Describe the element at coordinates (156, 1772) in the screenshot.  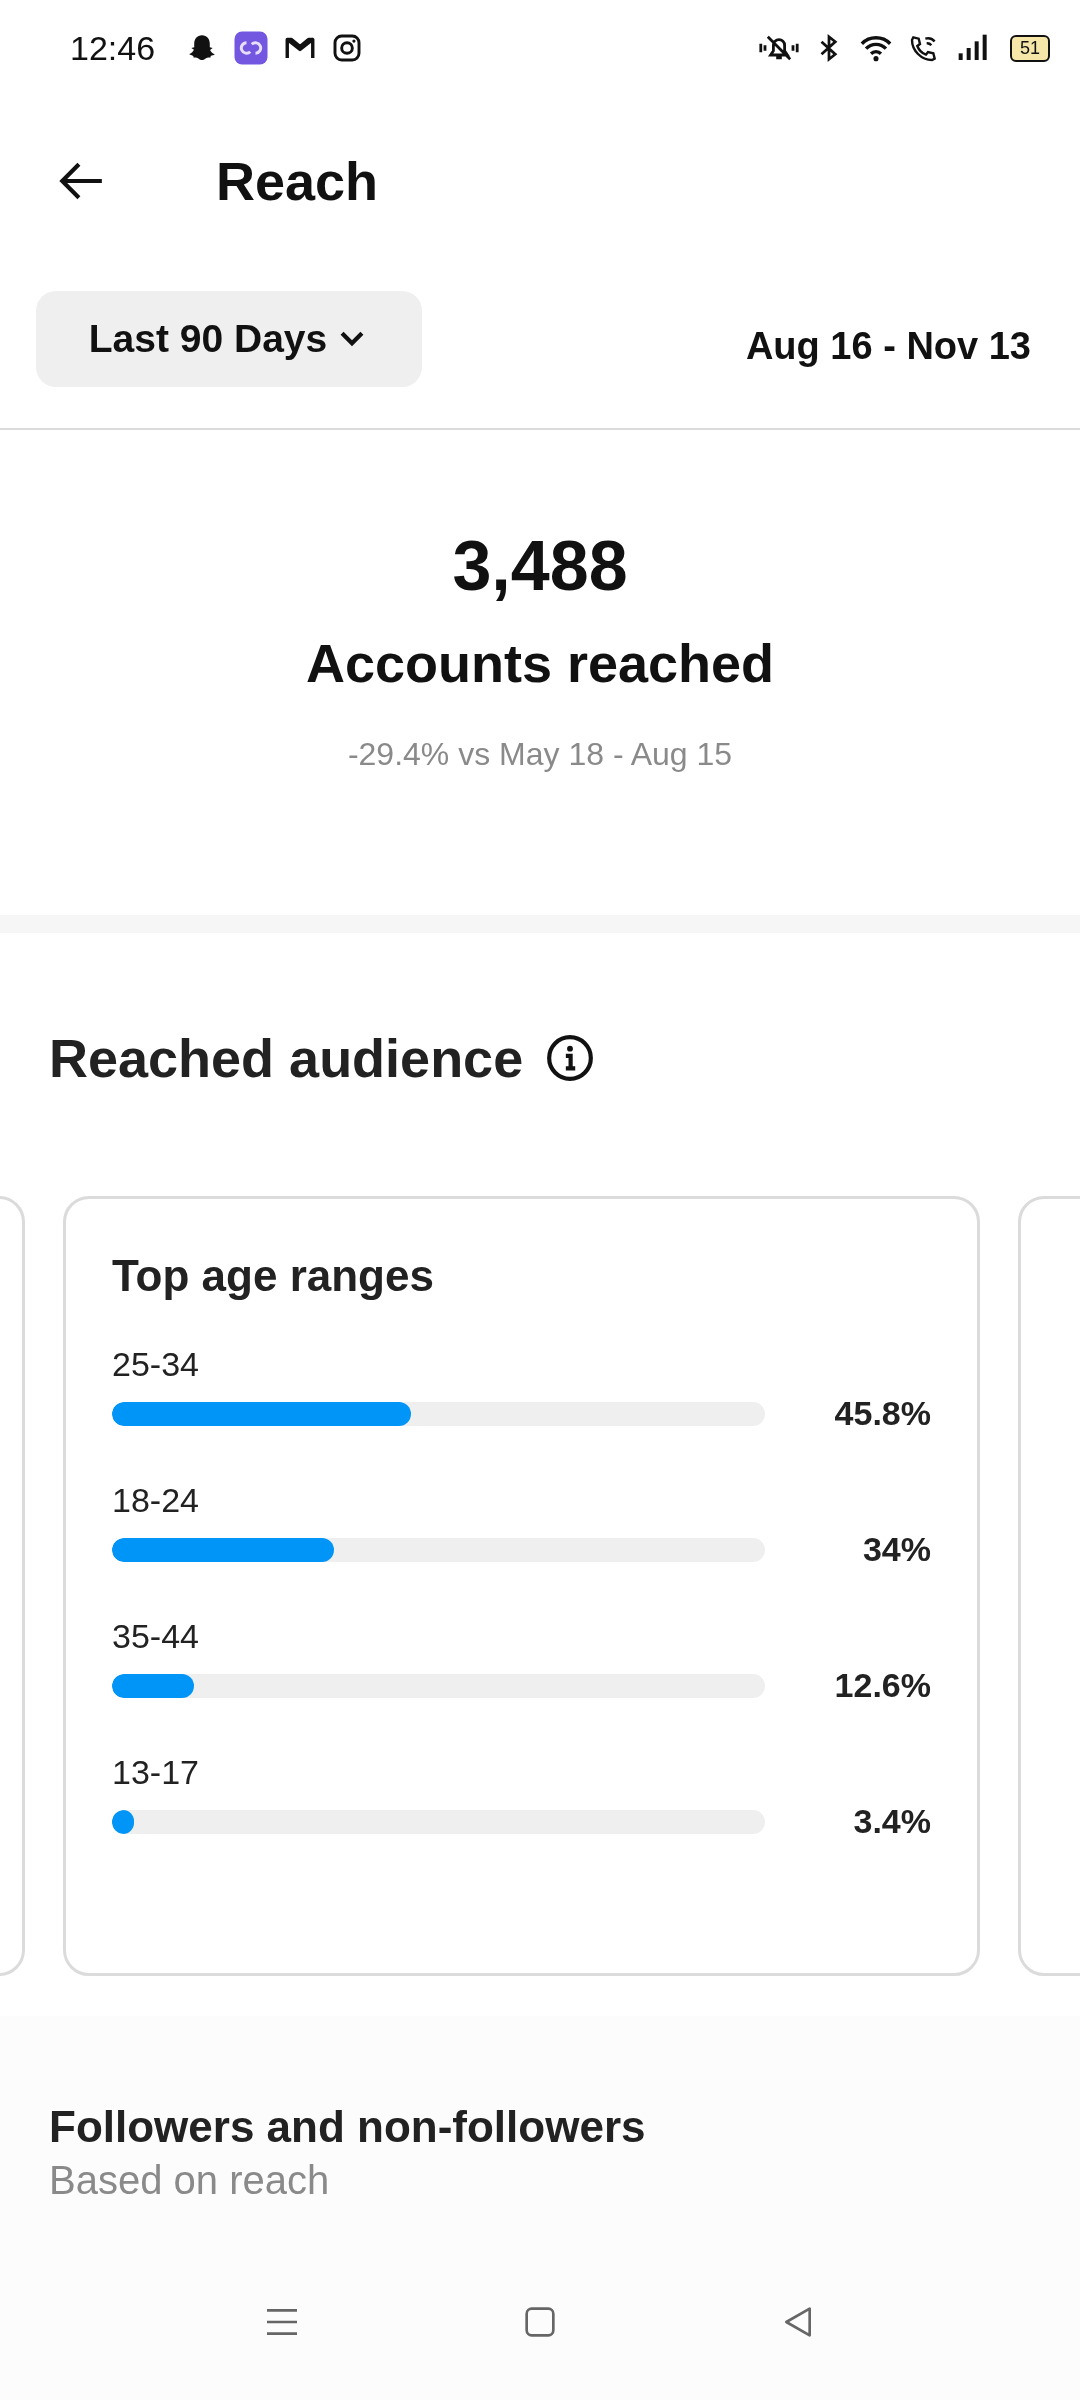
I see `age-label: 13-17` at that location.